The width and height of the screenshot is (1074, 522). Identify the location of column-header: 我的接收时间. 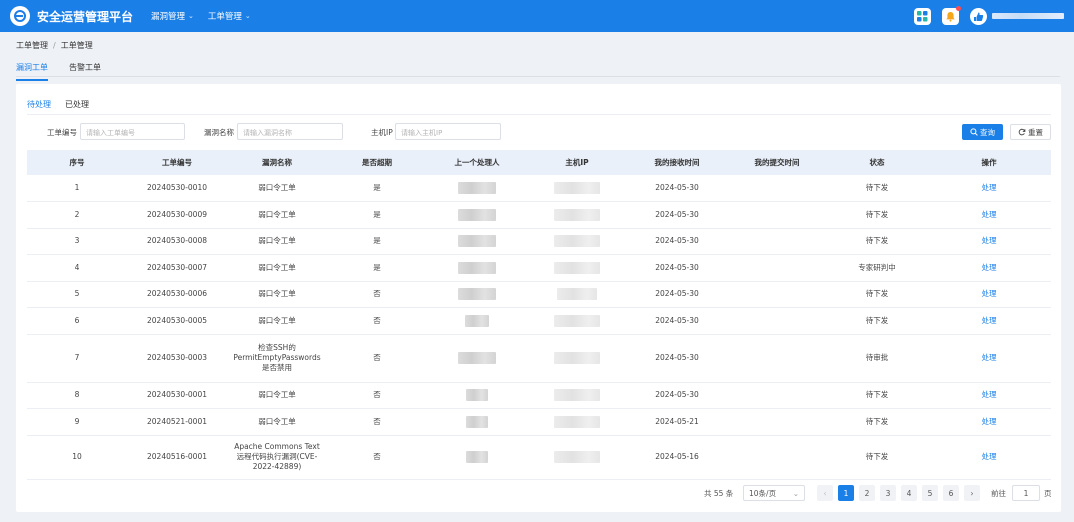
(677, 162).